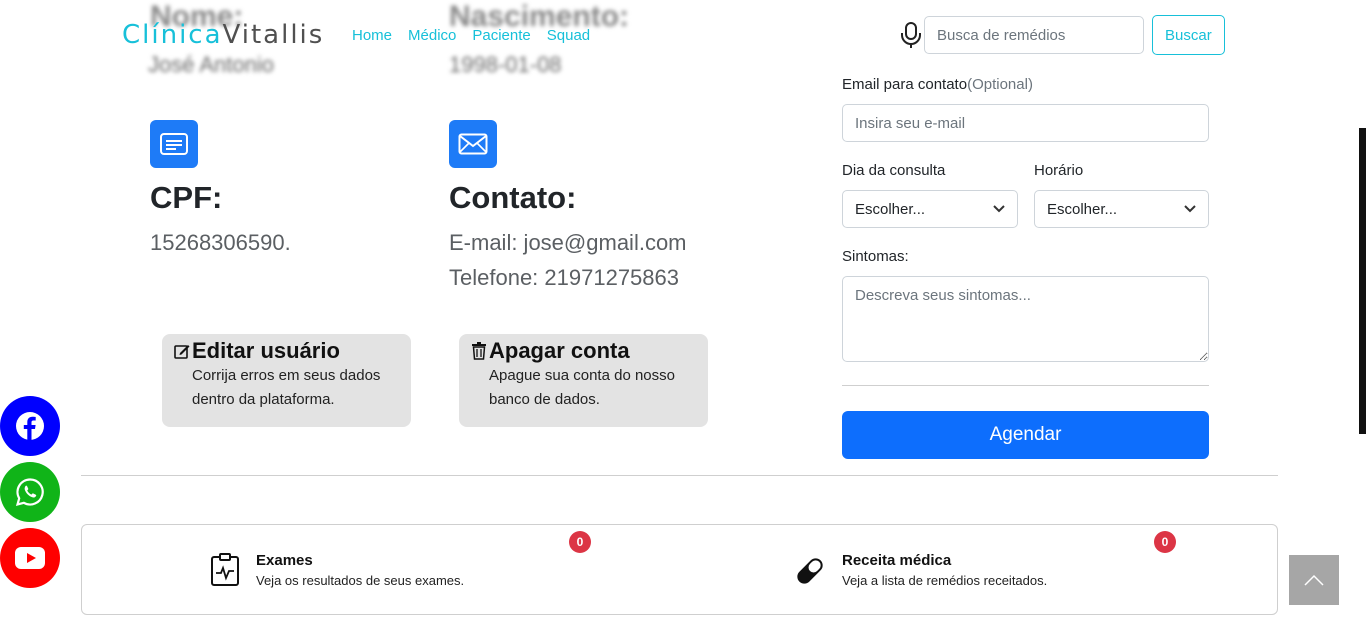  What do you see at coordinates (559, 350) in the screenshot?
I see `delete-account-title: Apagar conta` at bounding box center [559, 350].